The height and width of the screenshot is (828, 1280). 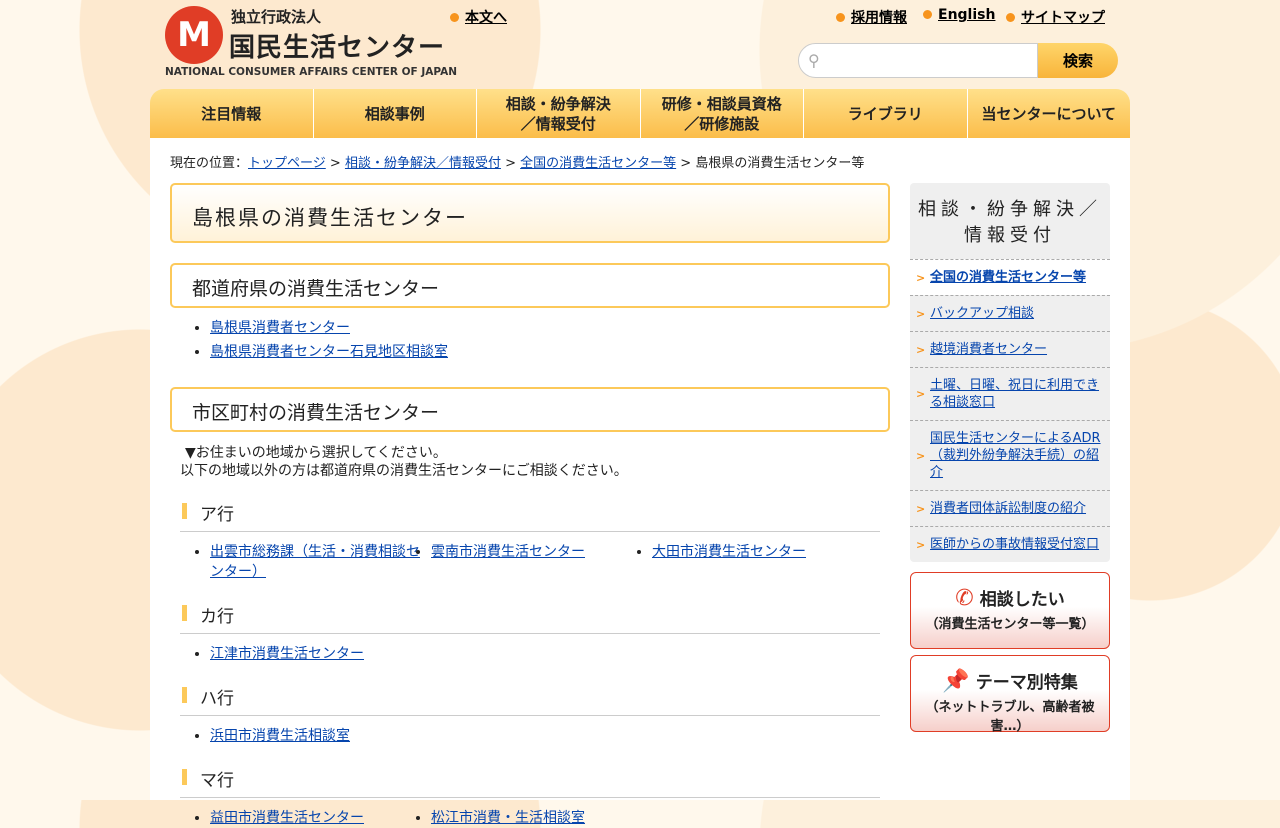 What do you see at coordinates (1022, 600) in the screenshot?
I see `banner-title: 相談したい` at bounding box center [1022, 600].